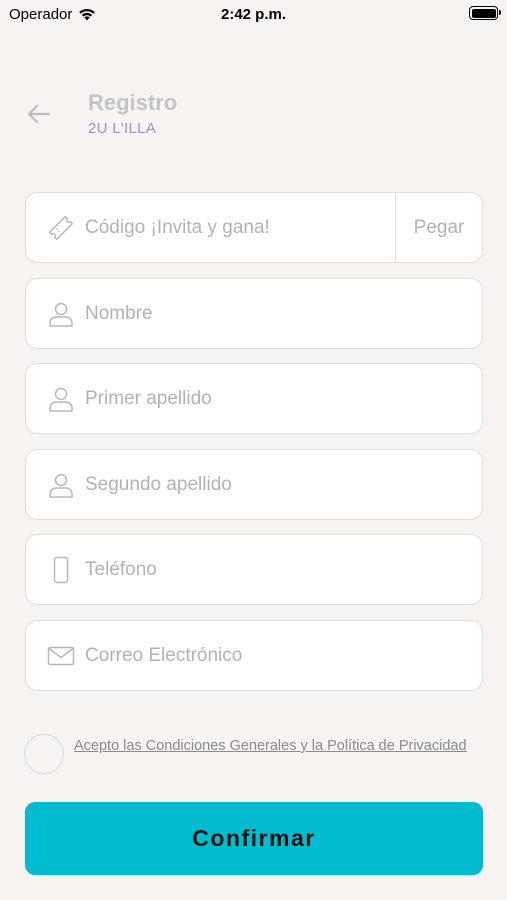 This screenshot has height=900, width=507. What do you see at coordinates (253, 118) in the screenshot?
I see `header: Registro 2U L'ILLA` at bounding box center [253, 118].